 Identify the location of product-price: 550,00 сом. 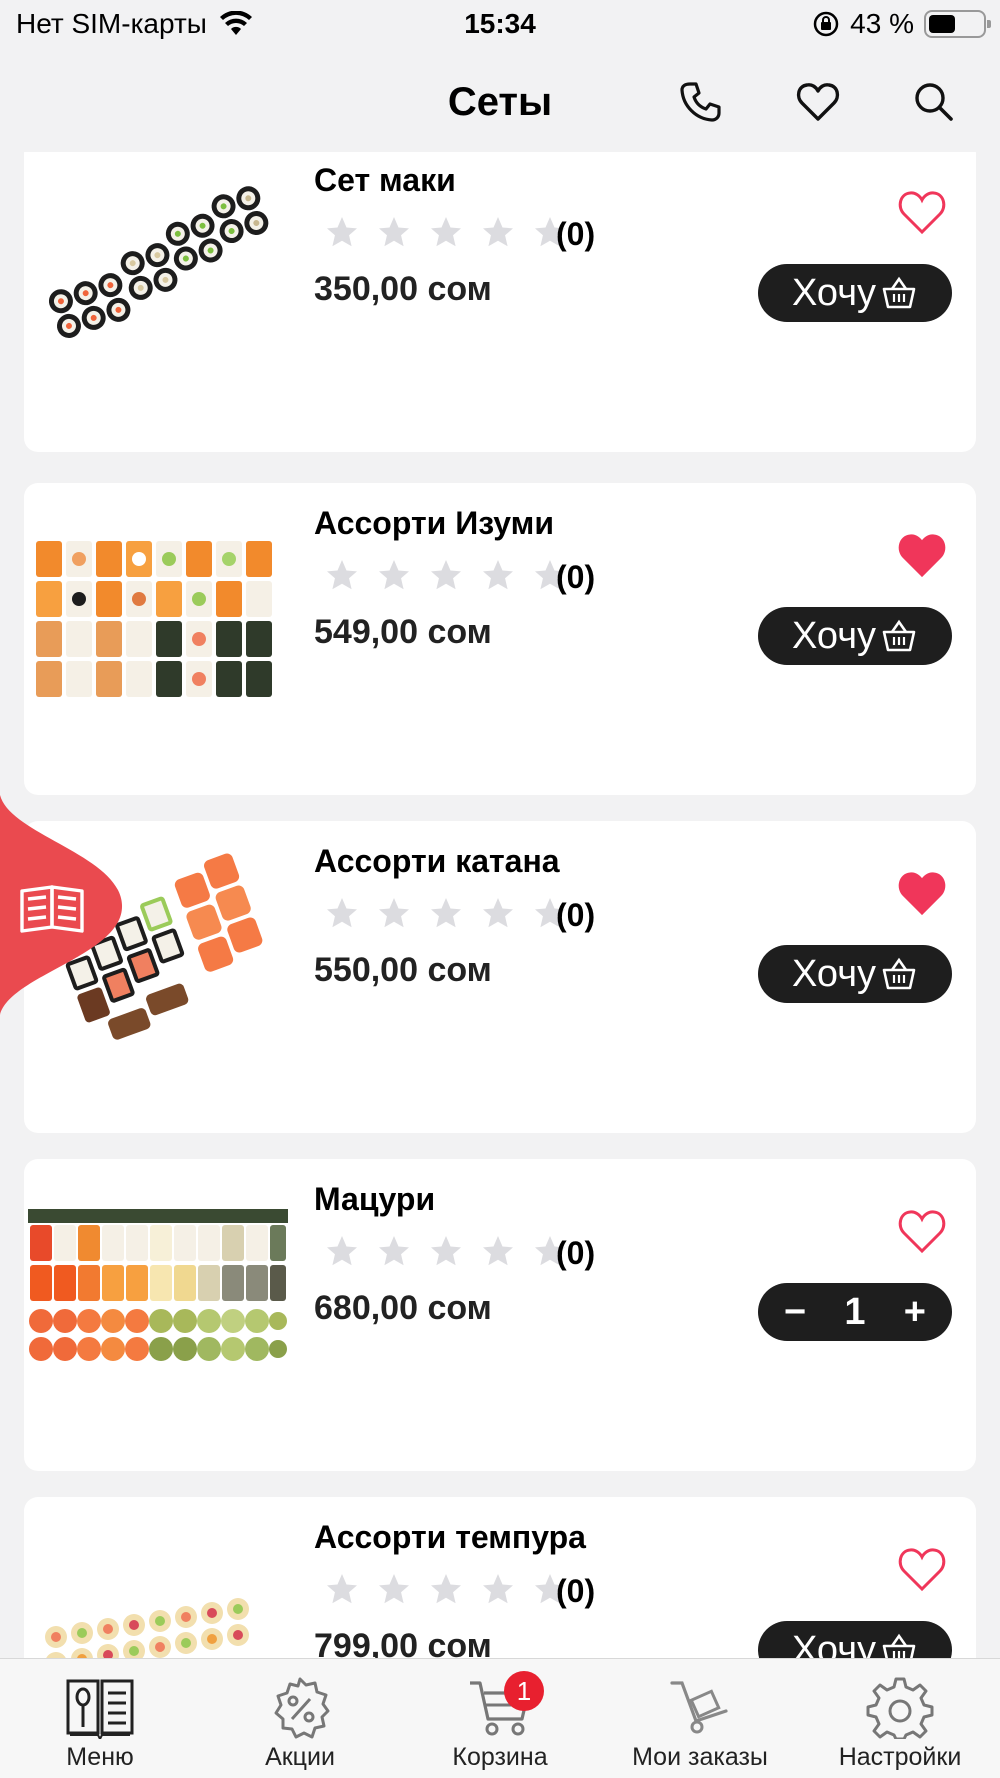
(403, 970).